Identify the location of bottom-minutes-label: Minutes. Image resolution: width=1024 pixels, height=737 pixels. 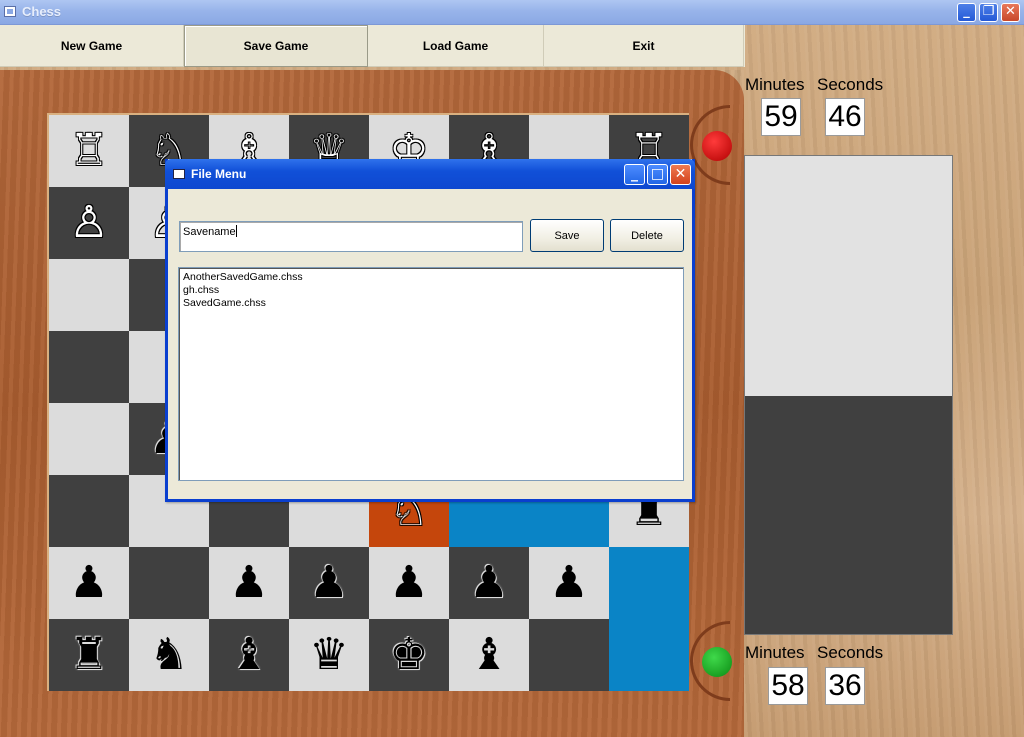
(775, 652).